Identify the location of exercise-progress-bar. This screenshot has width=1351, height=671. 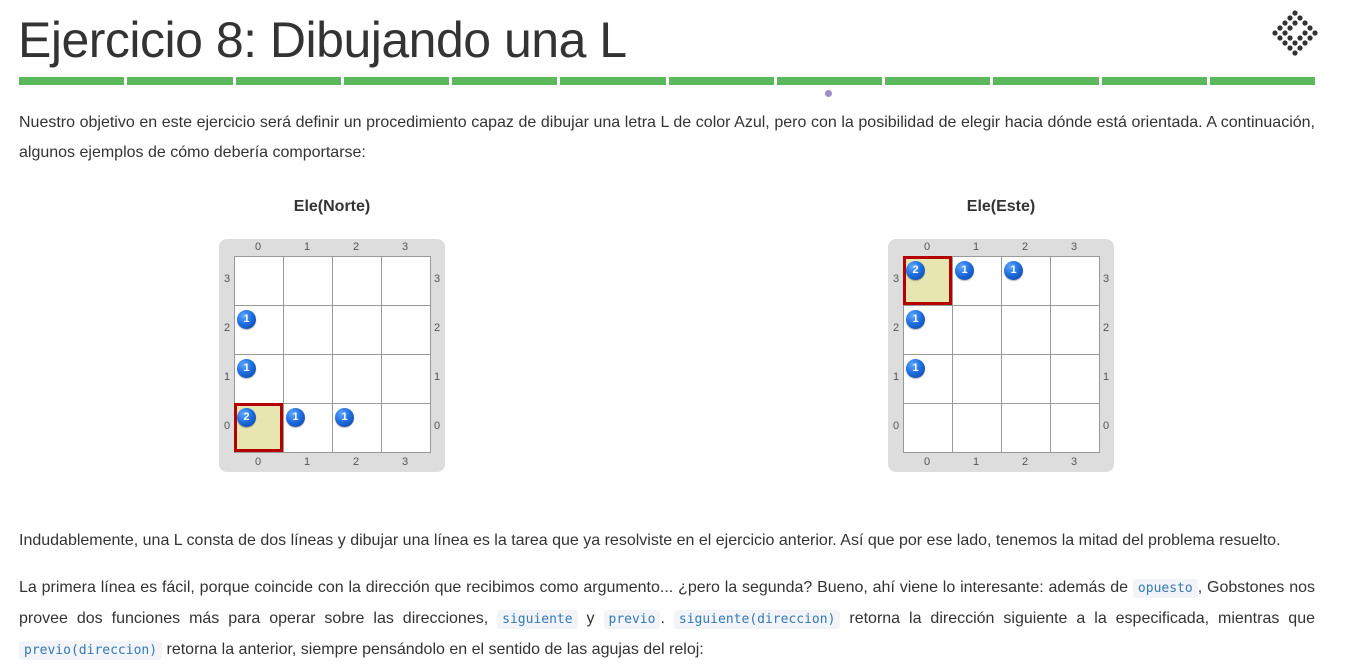
(667, 81).